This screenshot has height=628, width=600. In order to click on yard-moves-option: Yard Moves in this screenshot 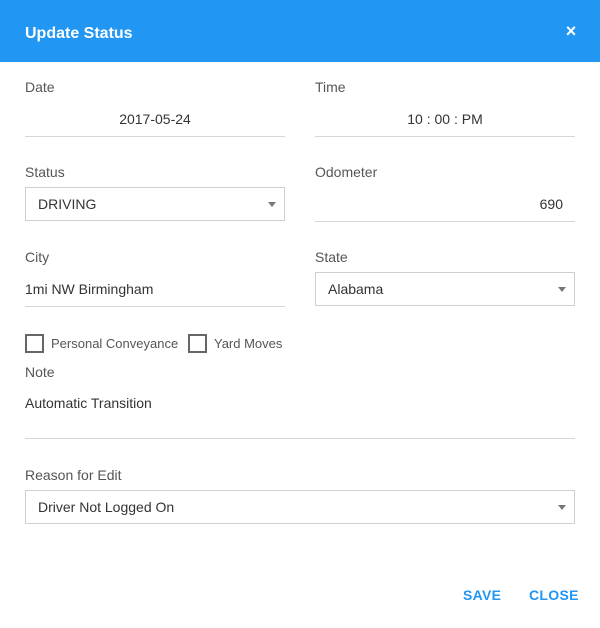, I will do `click(238, 344)`.